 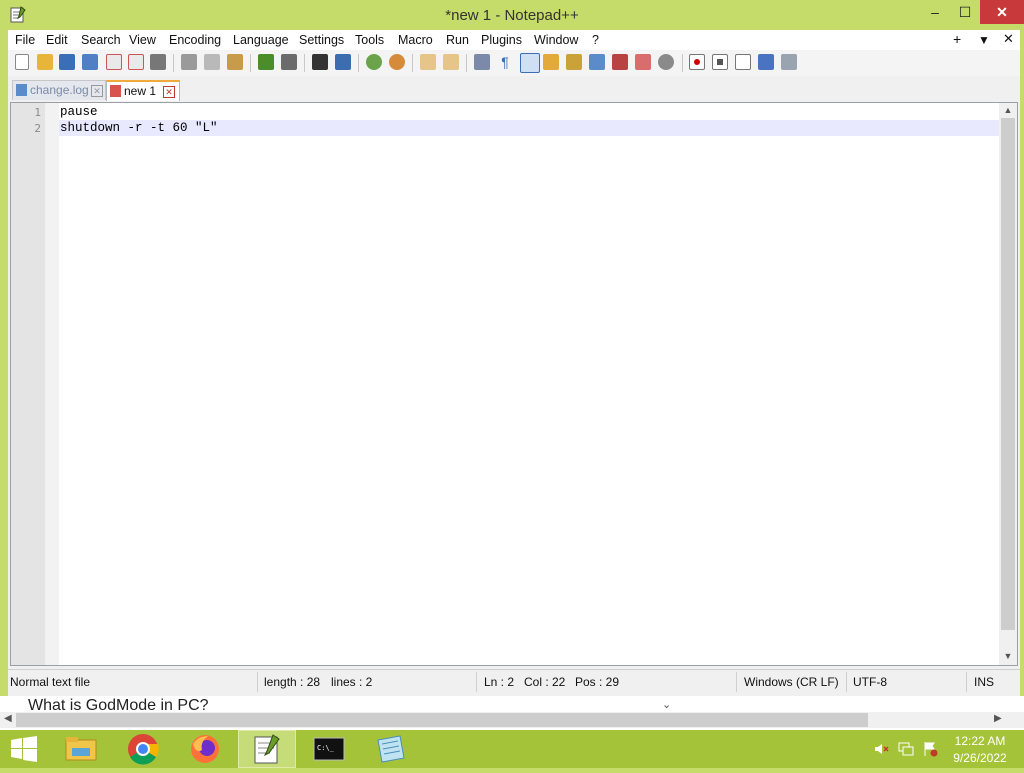 I want to click on sync-horizontal-scroll-icon, so click(x=451, y=62).